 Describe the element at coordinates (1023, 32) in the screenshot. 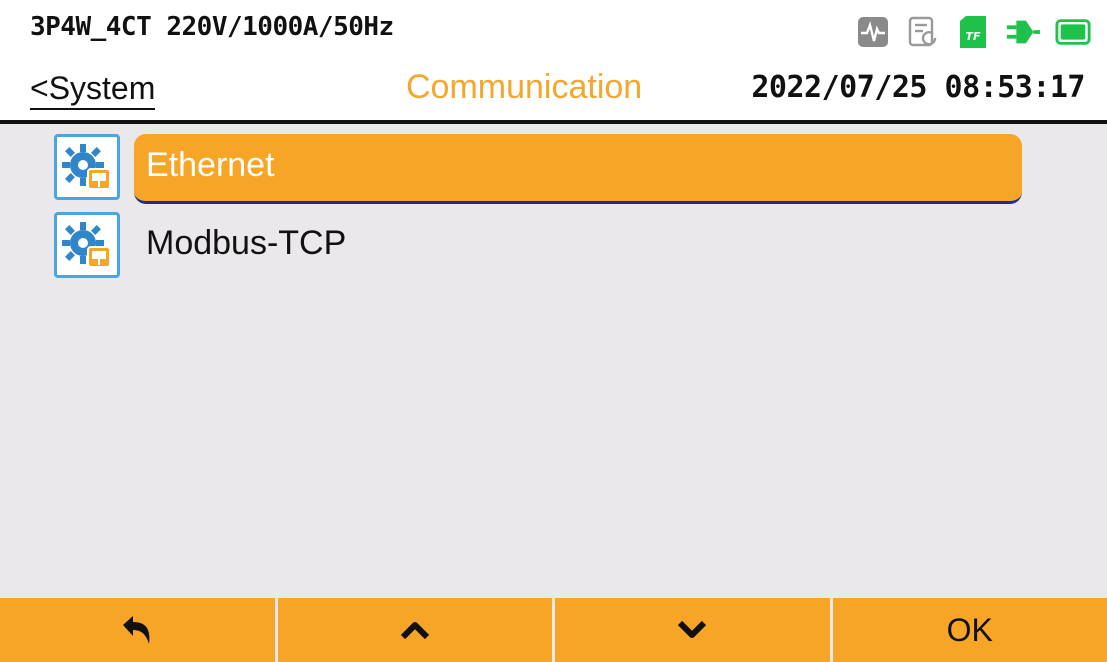

I see `power-plug-icon` at that location.